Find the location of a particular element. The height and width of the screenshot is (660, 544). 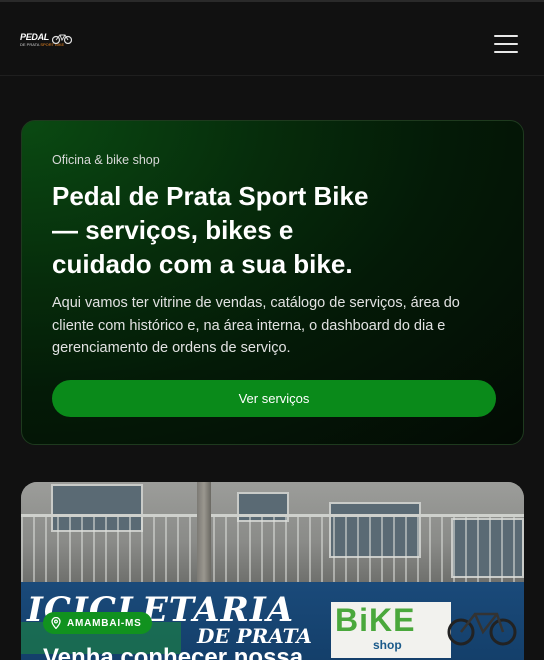

balcony-railing is located at coordinates (272, 552).